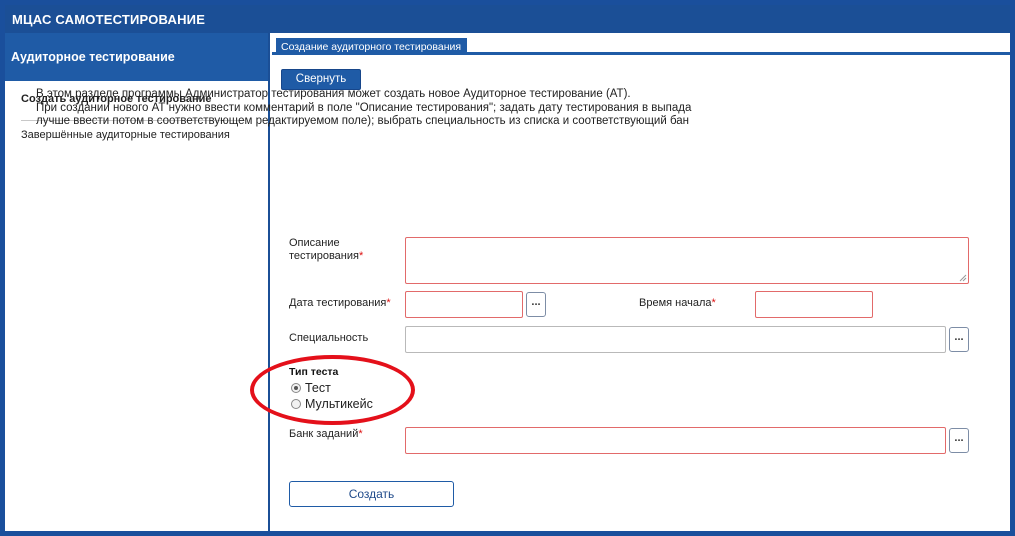  I want to click on description-label: Описание тестирования*, so click(326, 250).